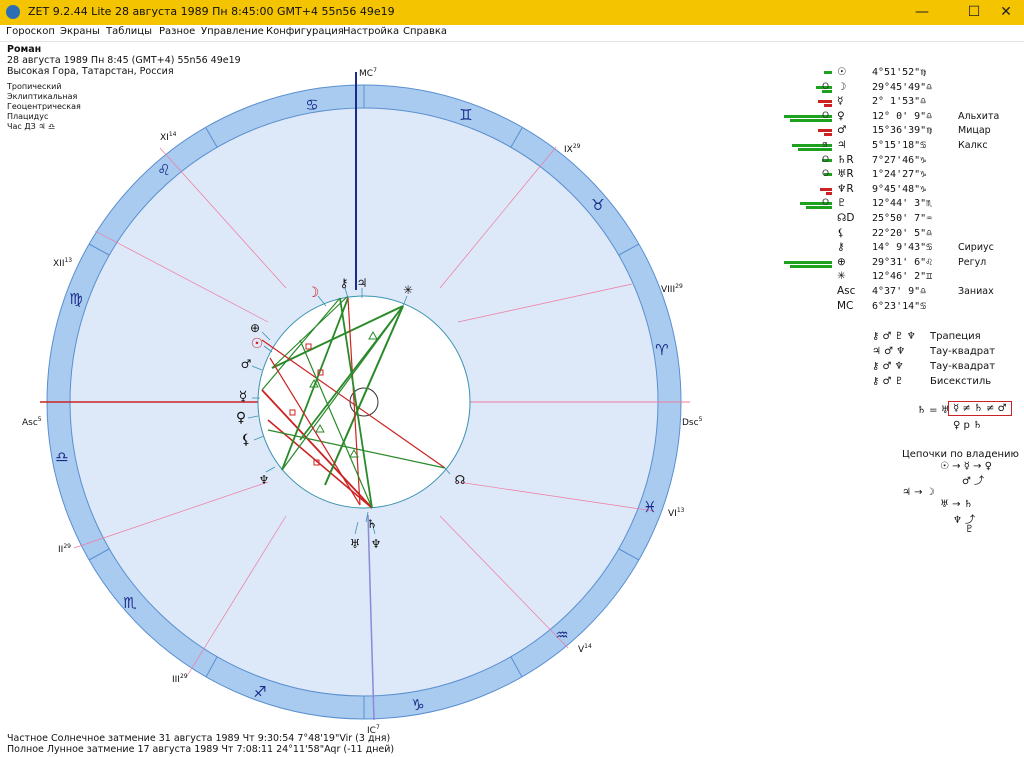 The image size is (1024, 757). I want to click on position-value: 29°31' 6"♌, so click(902, 262).